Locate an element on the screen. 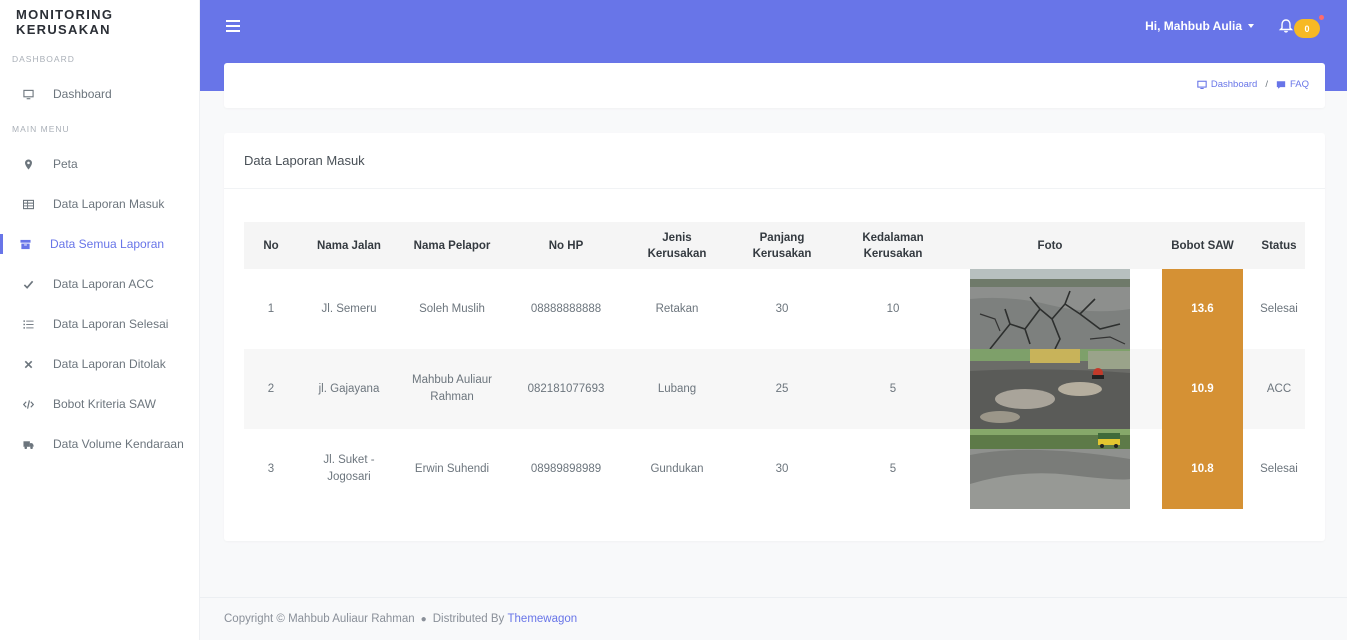  breadcrumb-card: Dashboard / FAQ is located at coordinates (774, 85).